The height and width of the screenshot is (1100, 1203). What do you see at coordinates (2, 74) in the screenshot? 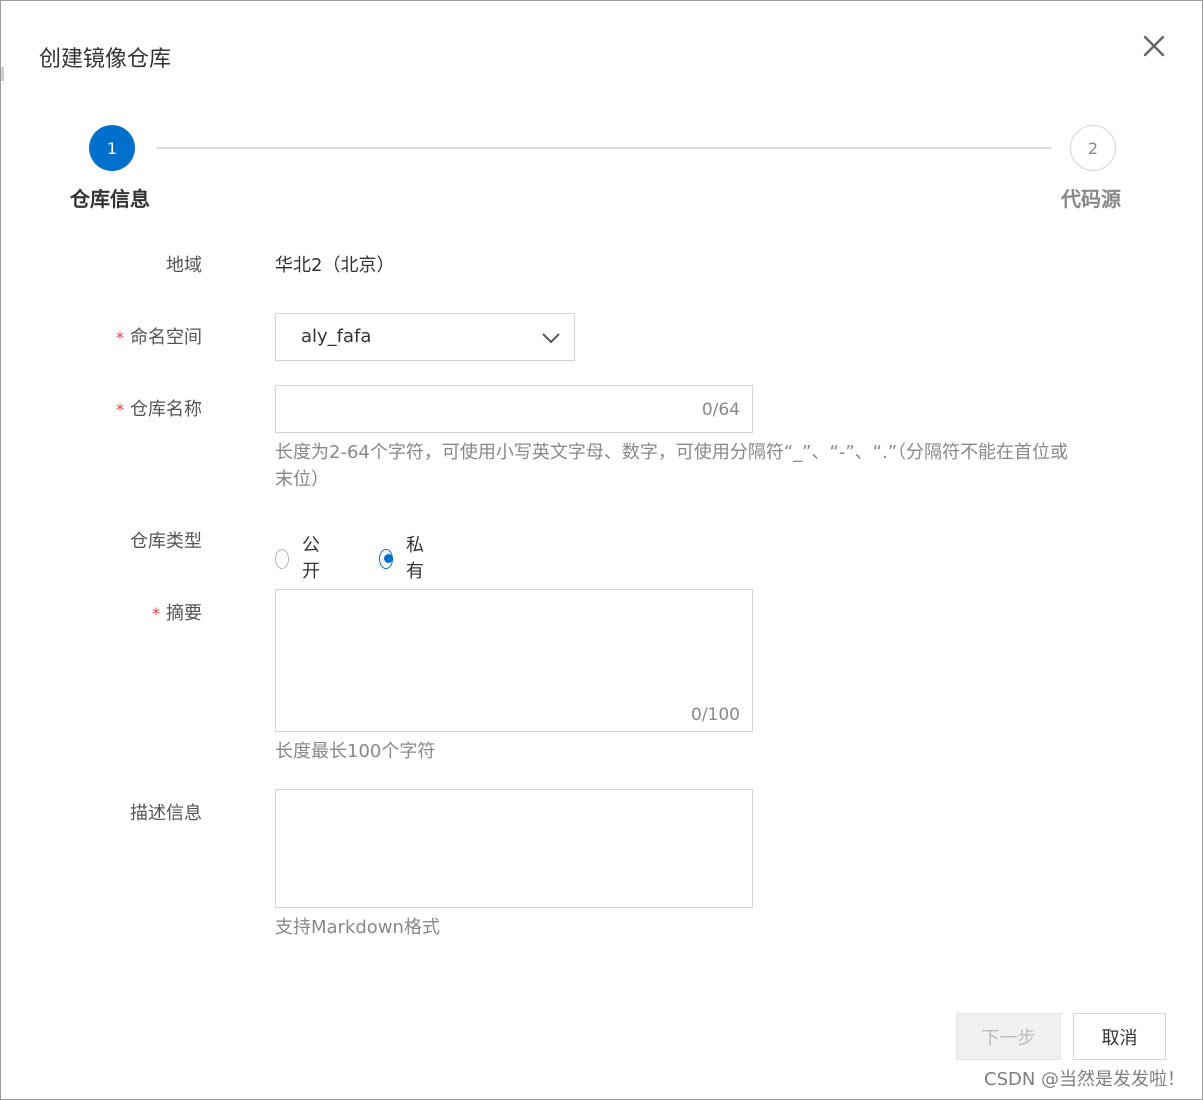
I see `background-edge-mark` at bounding box center [2, 74].